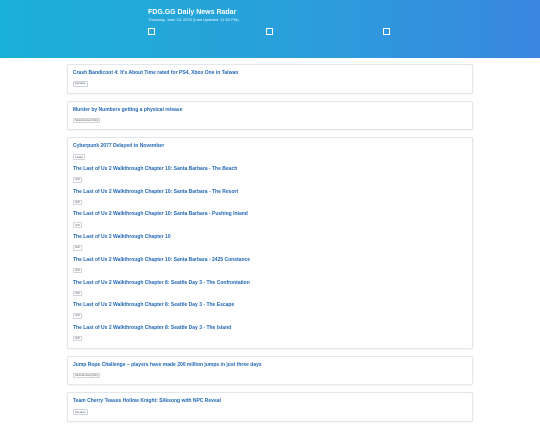  I want to click on page-title: FDG.GG Daily News Radar, so click(192, 12).